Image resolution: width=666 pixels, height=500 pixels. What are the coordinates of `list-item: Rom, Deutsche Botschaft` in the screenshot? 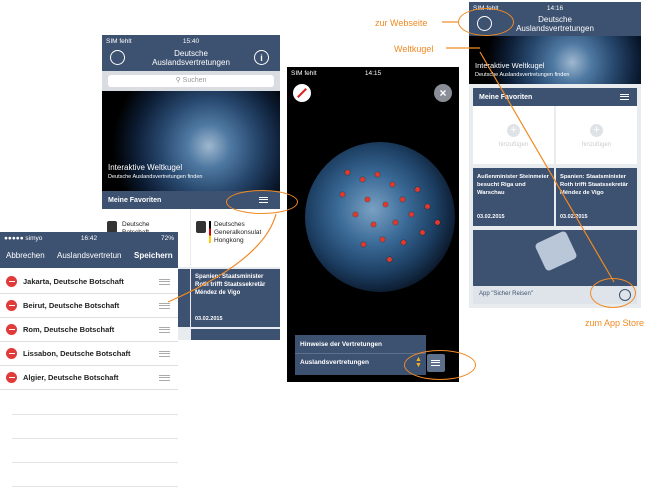 It's located at (89, 330).